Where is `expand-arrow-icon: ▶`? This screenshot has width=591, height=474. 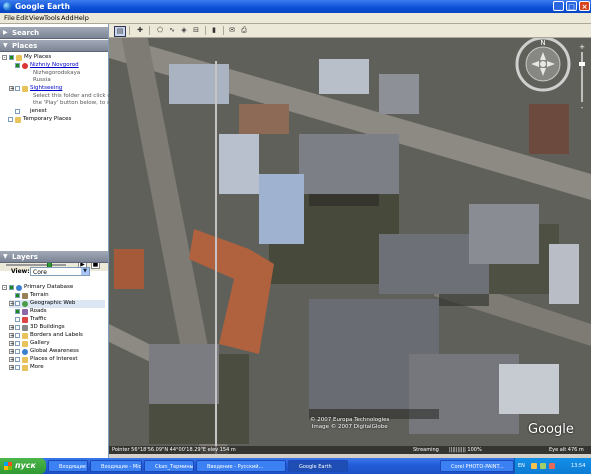 expand-arrow-icon: ▶ is located at coordinates (5, 32).